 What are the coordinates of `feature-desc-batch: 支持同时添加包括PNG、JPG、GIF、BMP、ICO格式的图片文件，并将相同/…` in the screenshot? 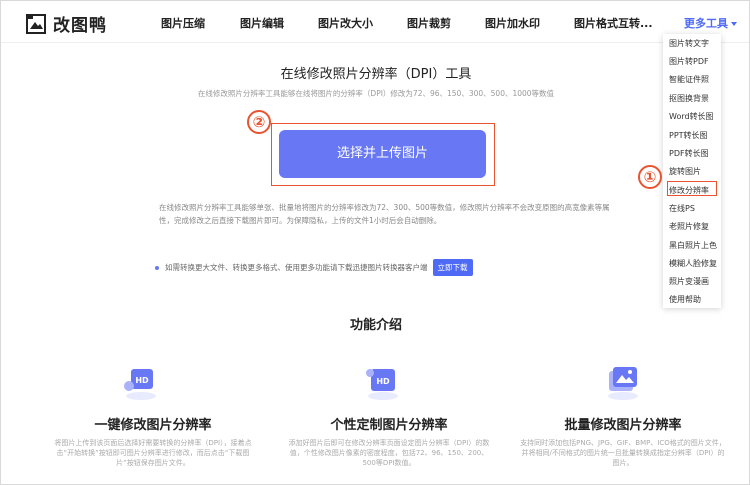 It's located at (623, 453).